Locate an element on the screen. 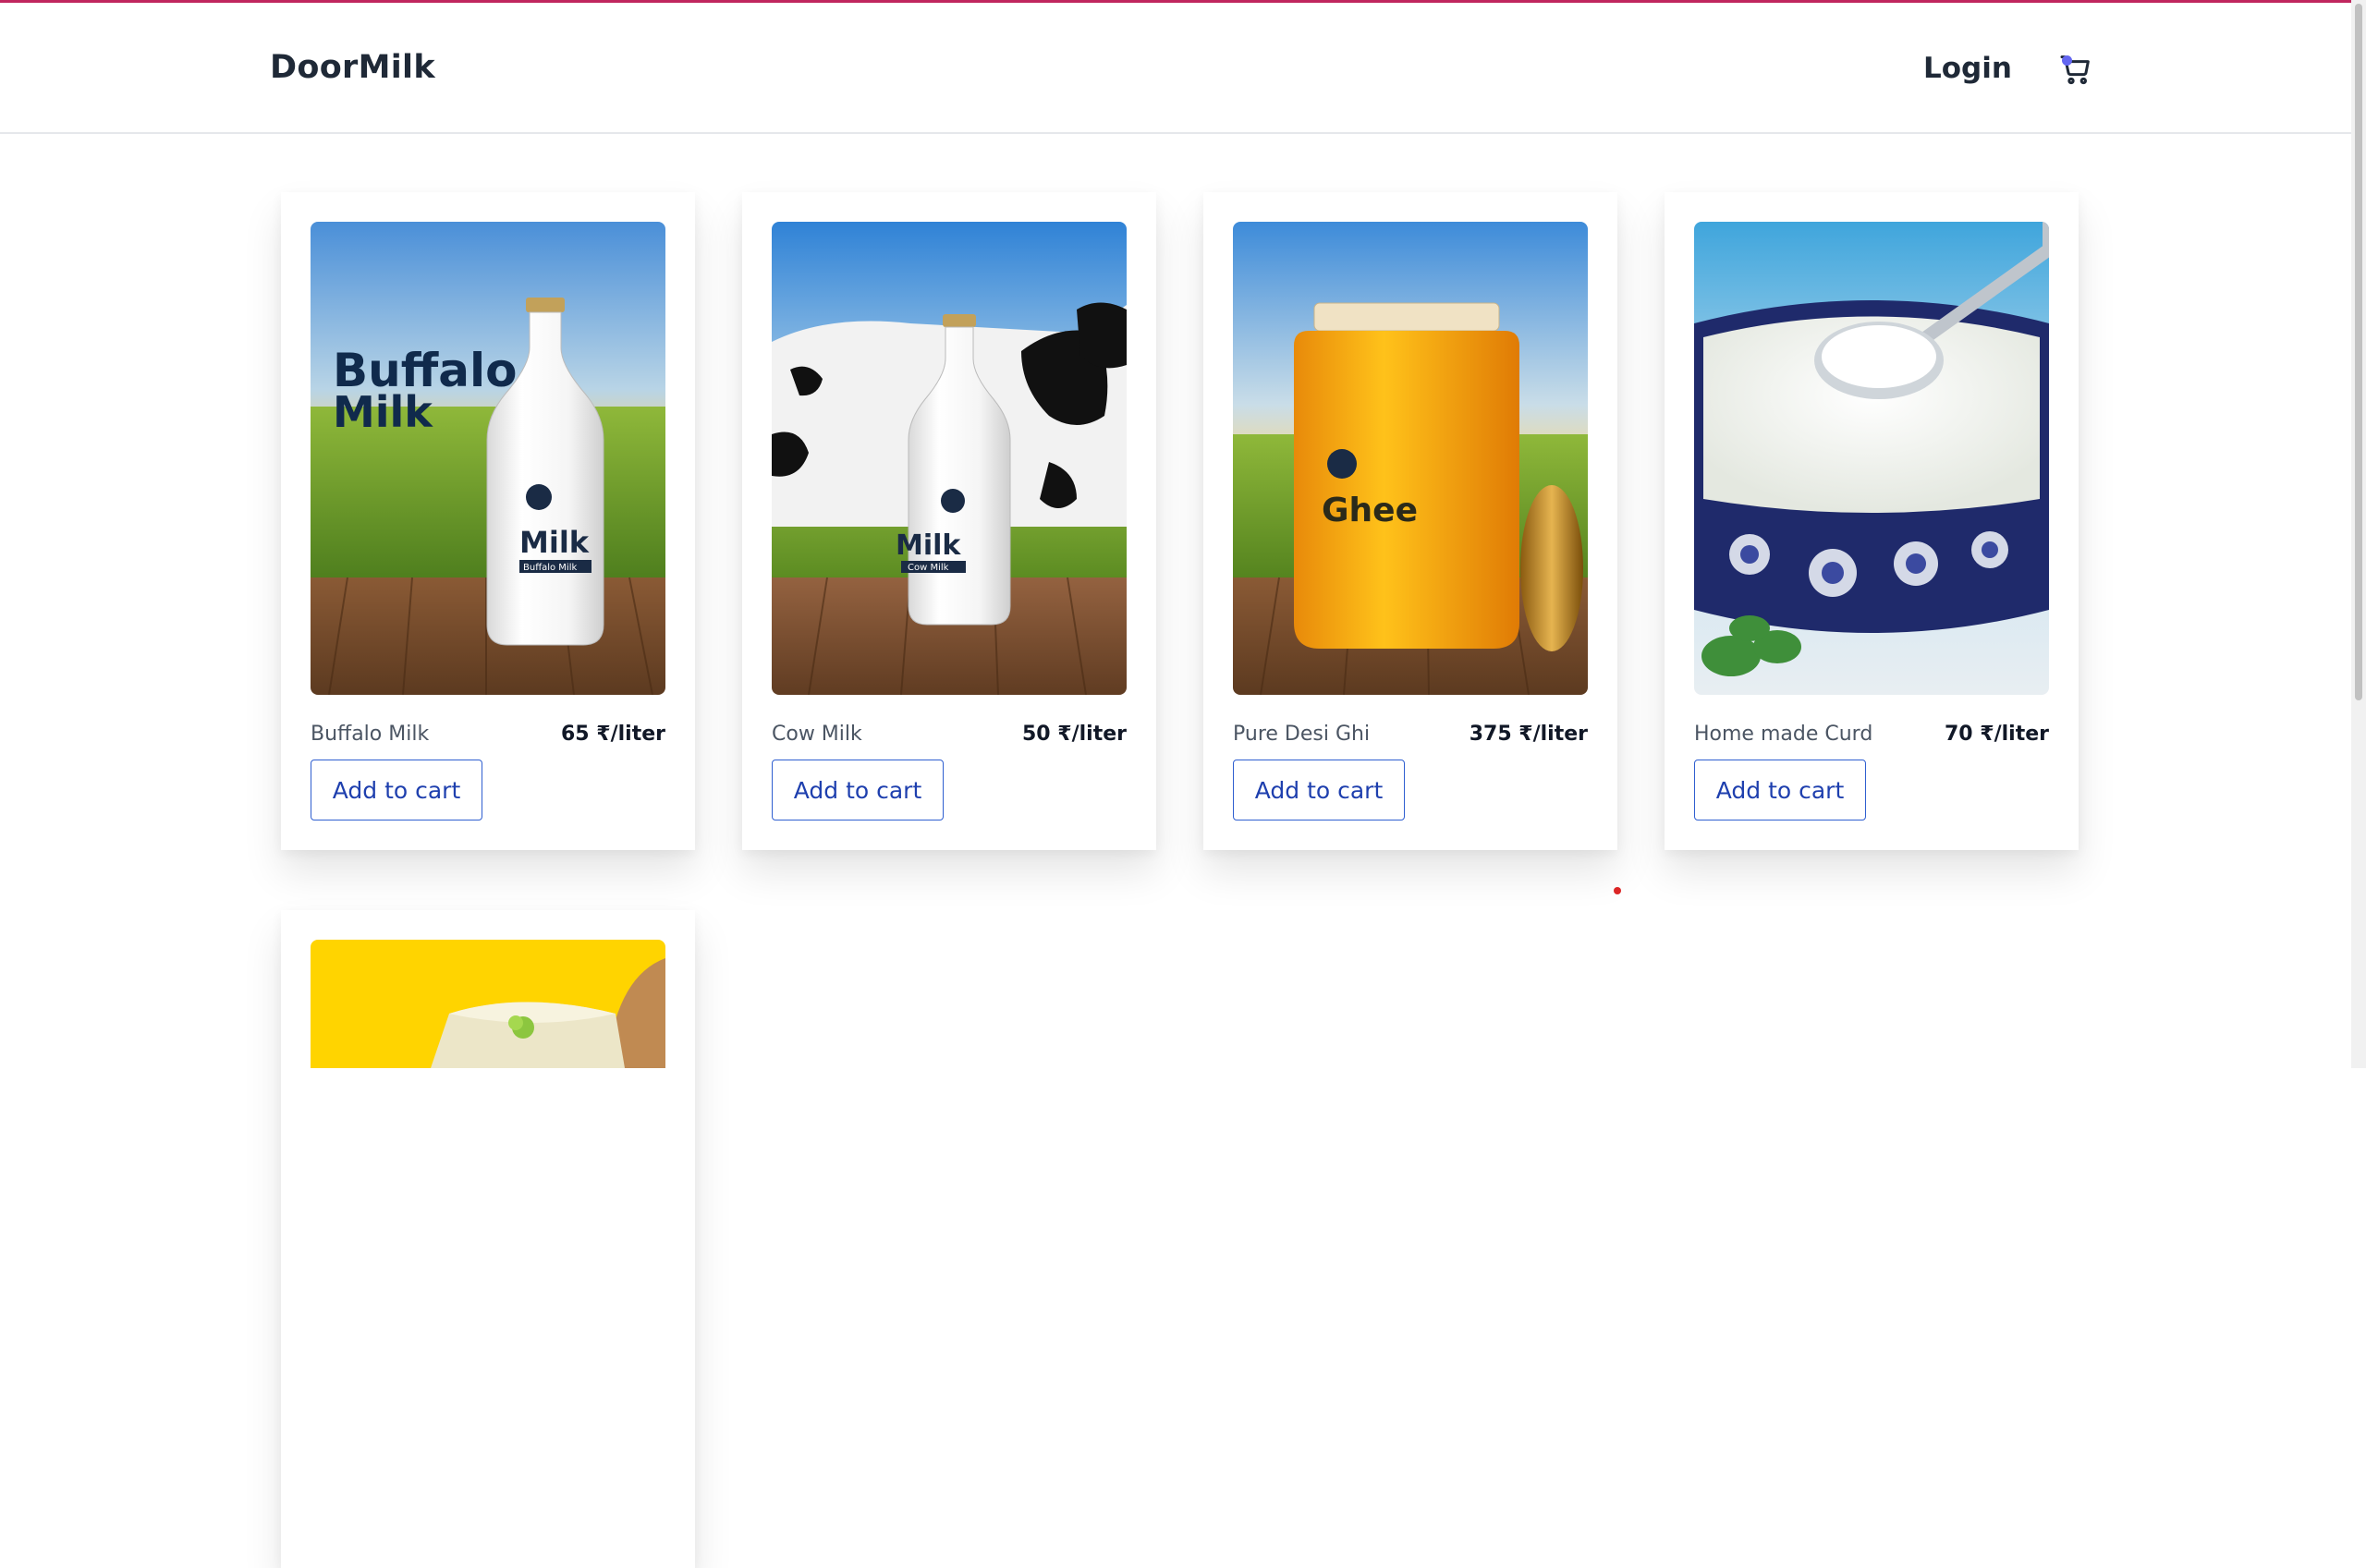 Image resolution: width=2366 pixels, height=1568 pixels. brand-logo: DoorMilk is located at coordinates (352, 67).